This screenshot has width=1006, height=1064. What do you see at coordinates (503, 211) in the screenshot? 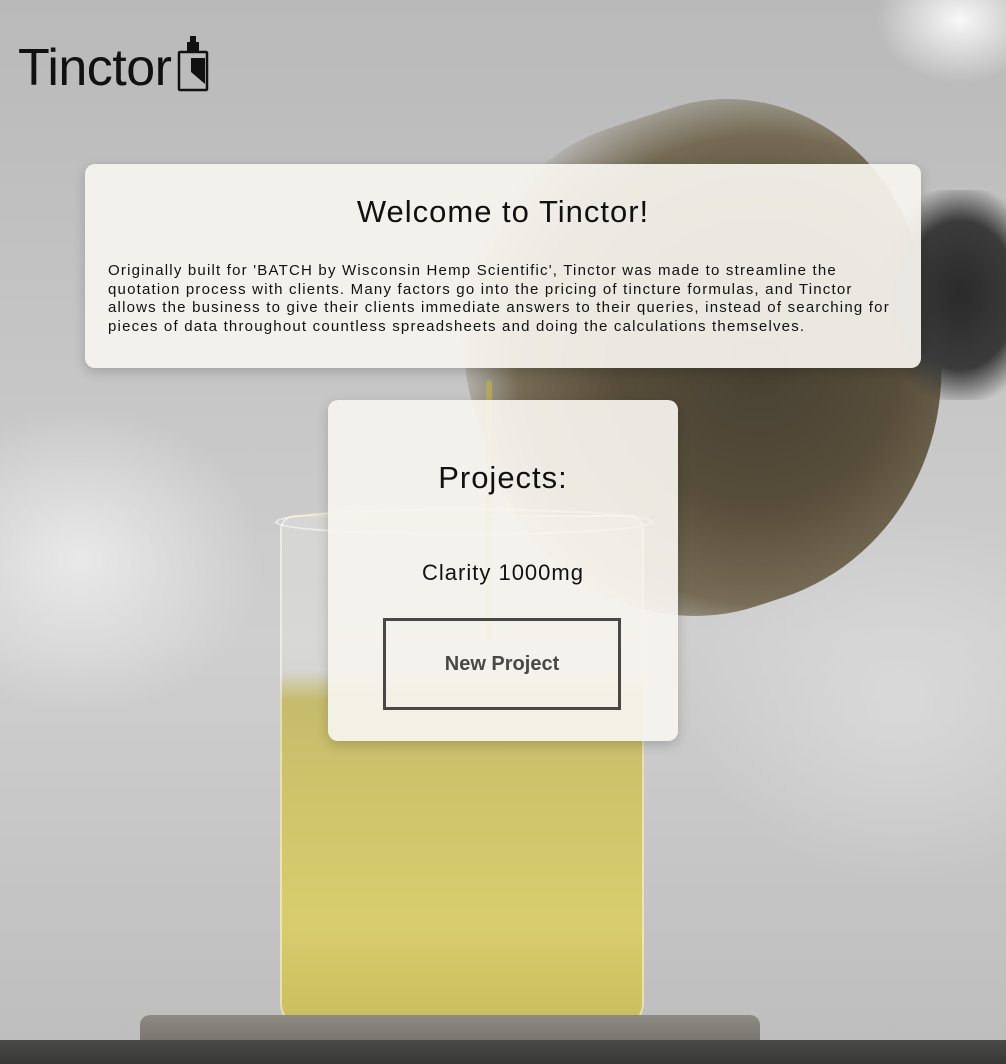
I see `welcome-title: Welcome to Tinctor!` at bounding box center [503, 211].